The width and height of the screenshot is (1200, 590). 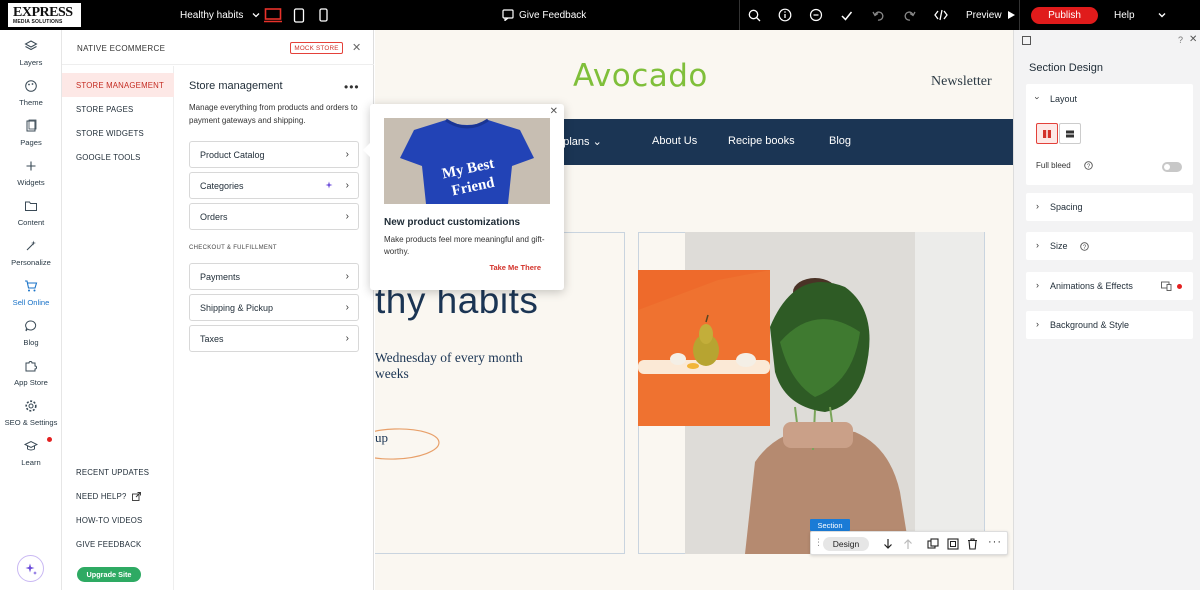 I want to click on design-button: Design, so click(x=846, y=544).